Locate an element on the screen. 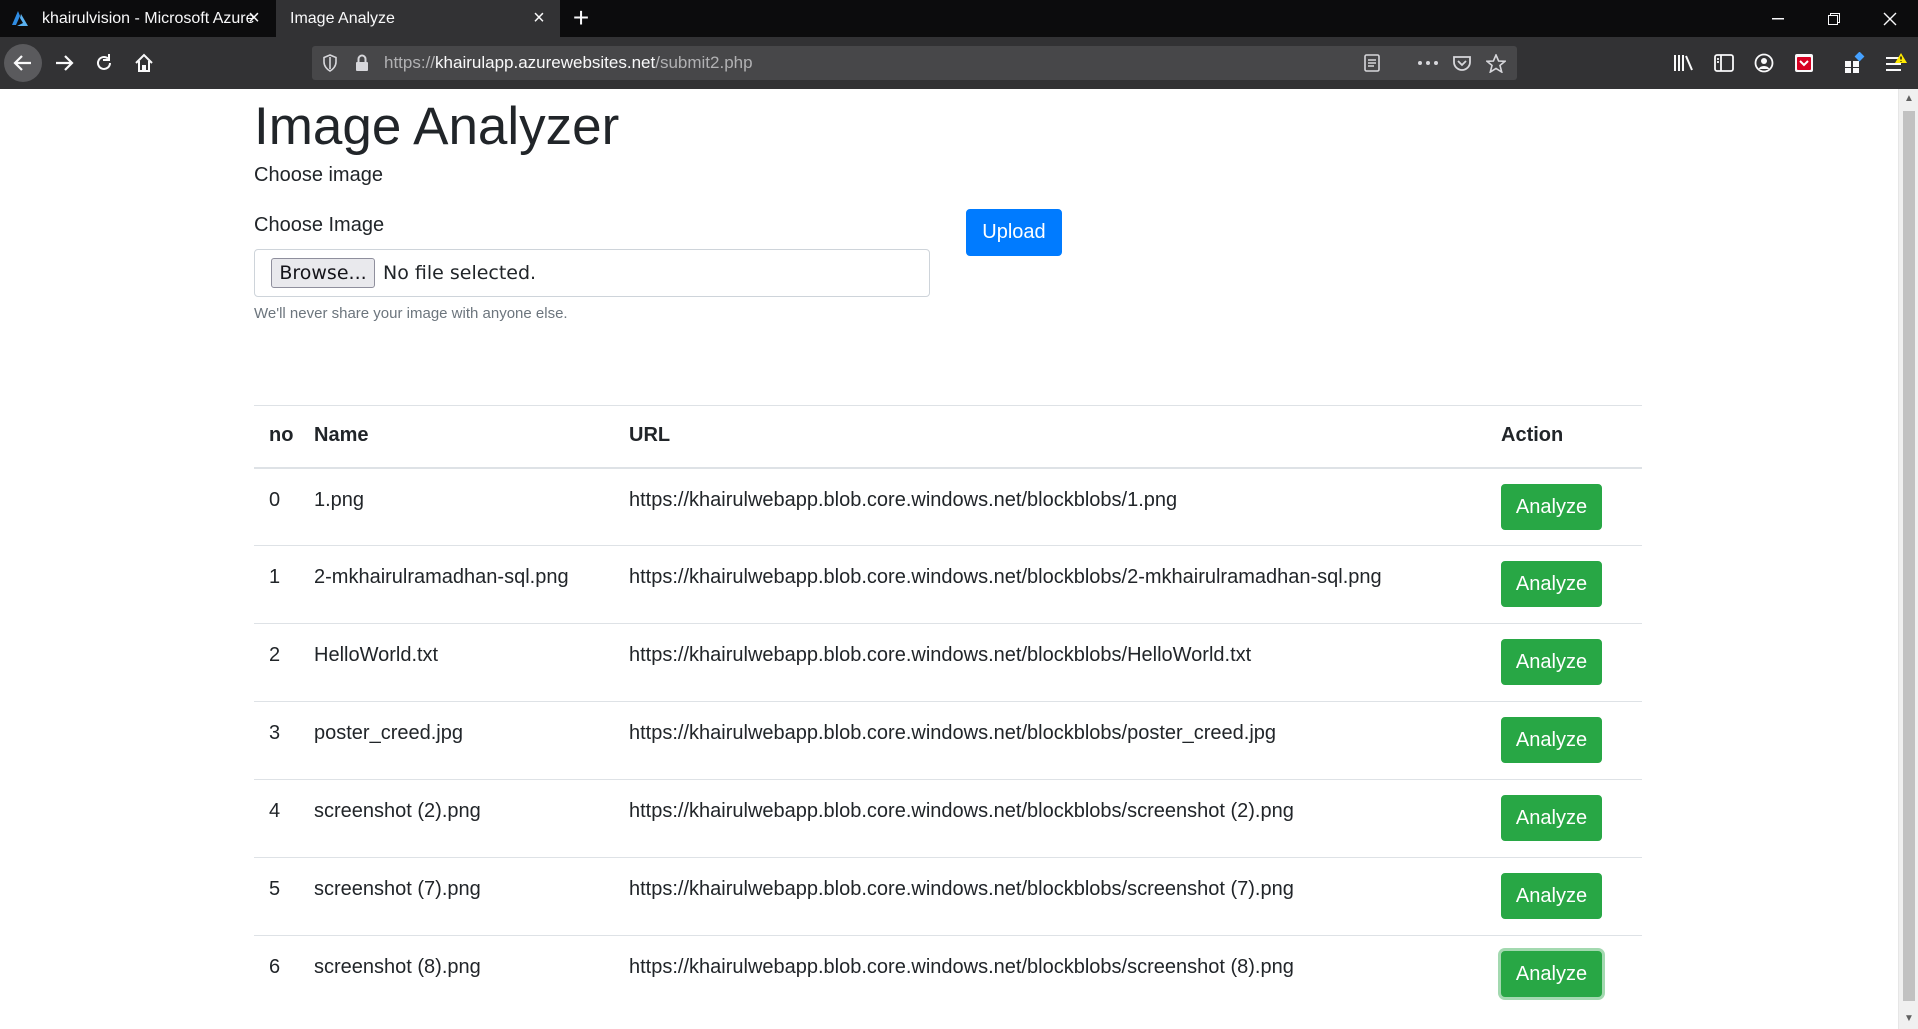 The width and height of the screenshot is (1918, 1029). cell-name: 1.png is located at coordinates (339, 499).